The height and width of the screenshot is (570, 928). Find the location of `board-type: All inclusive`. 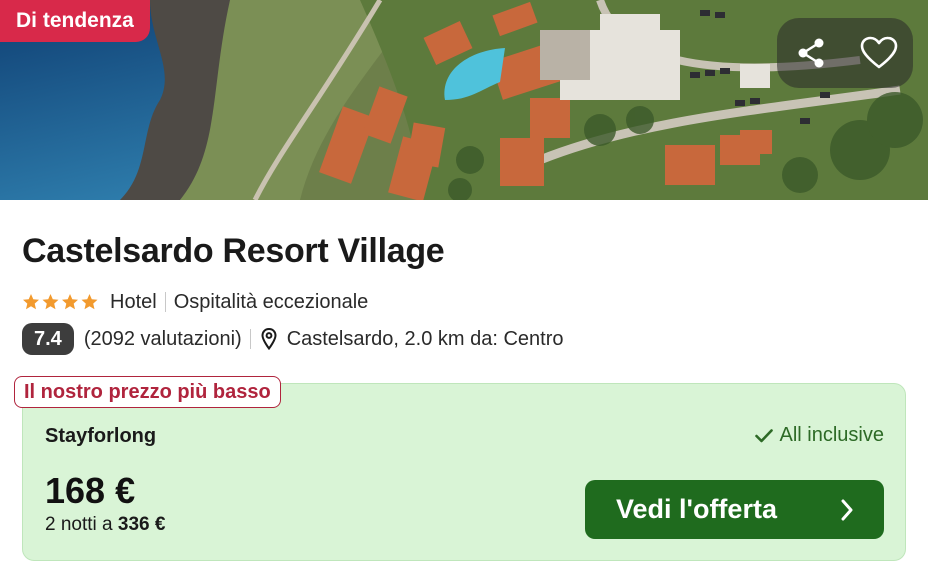

board-type: All inclusive is located at coordinates (819, 435).